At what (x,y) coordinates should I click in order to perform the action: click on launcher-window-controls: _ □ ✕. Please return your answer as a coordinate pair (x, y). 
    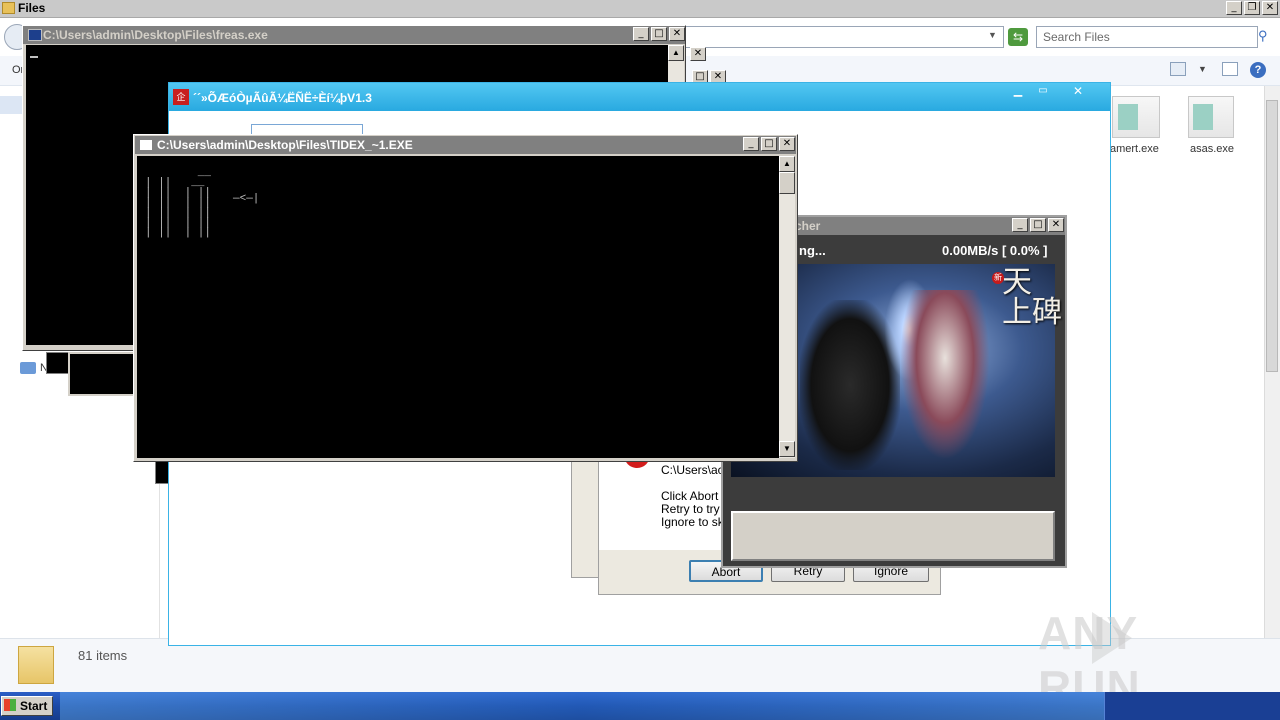
    Looking at the image, I should click on (1038, 225).